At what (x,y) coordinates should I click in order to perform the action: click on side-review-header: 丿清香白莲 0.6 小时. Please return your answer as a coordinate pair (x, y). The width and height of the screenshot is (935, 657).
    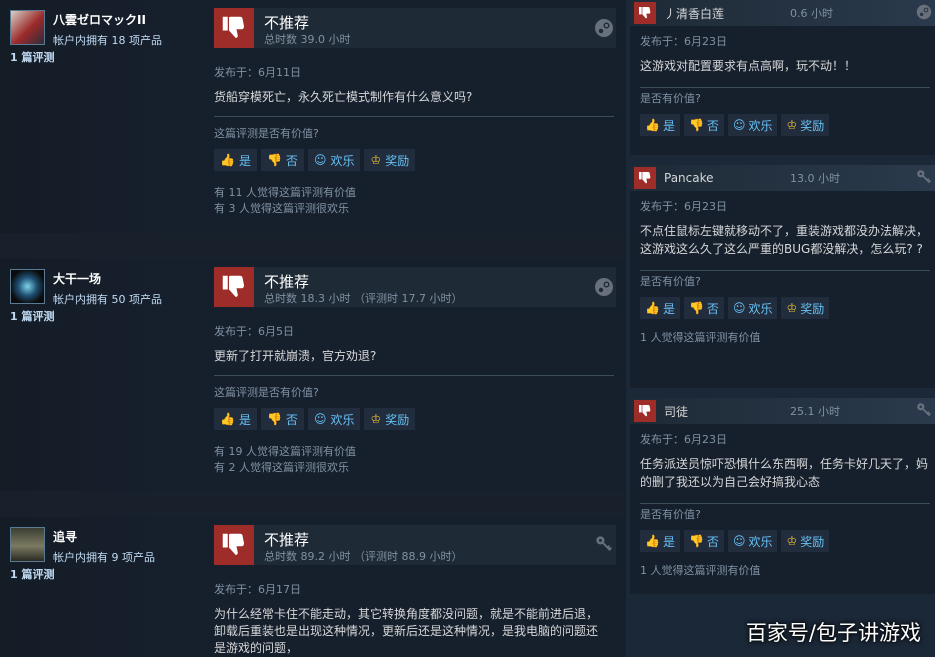
    Looking at the image, I should click on (782, 13).